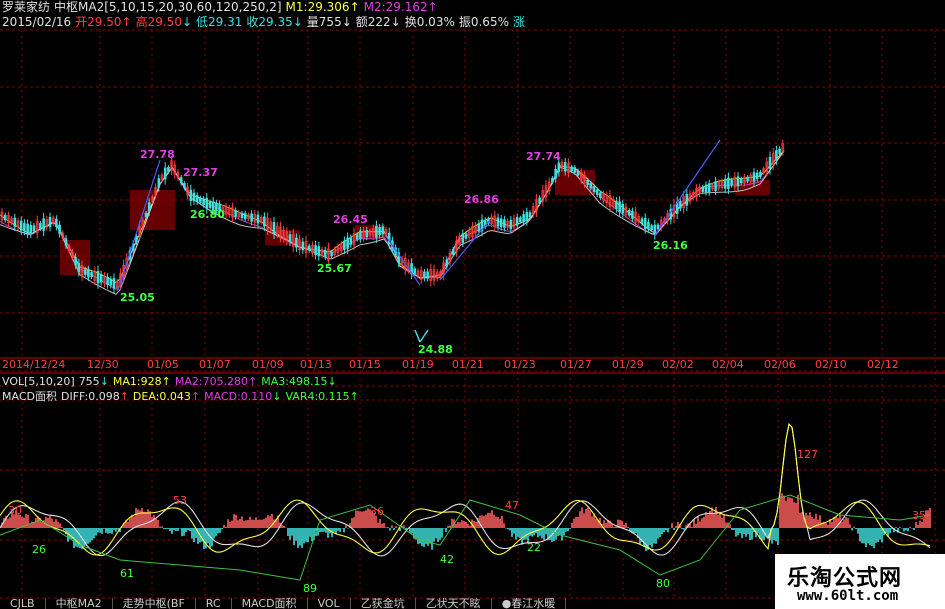 This screenshot has height=609, width=945. Describe the element at coordinates (195, 396) in the screenshot. I see `macd-dea-arrow: ↑` at that location.